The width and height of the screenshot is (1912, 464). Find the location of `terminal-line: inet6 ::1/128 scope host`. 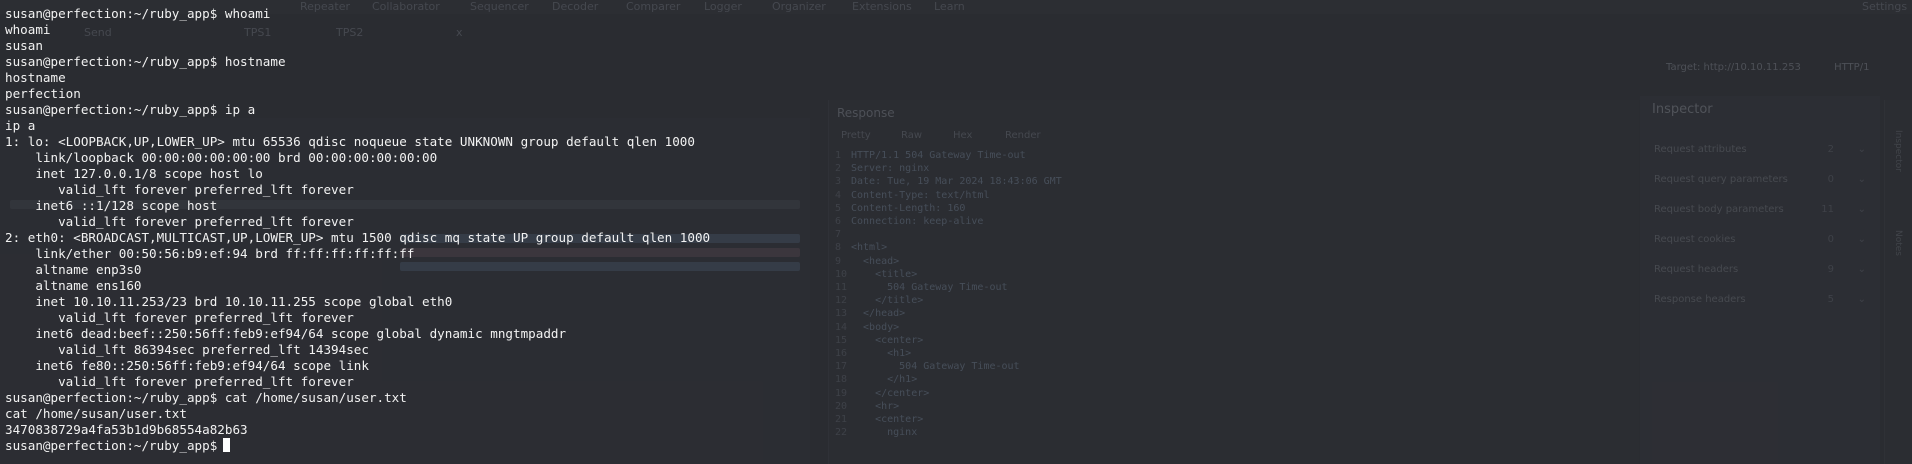

terminal-line: inet6 ::1/128 scope host is located at coordinates (111, 205).